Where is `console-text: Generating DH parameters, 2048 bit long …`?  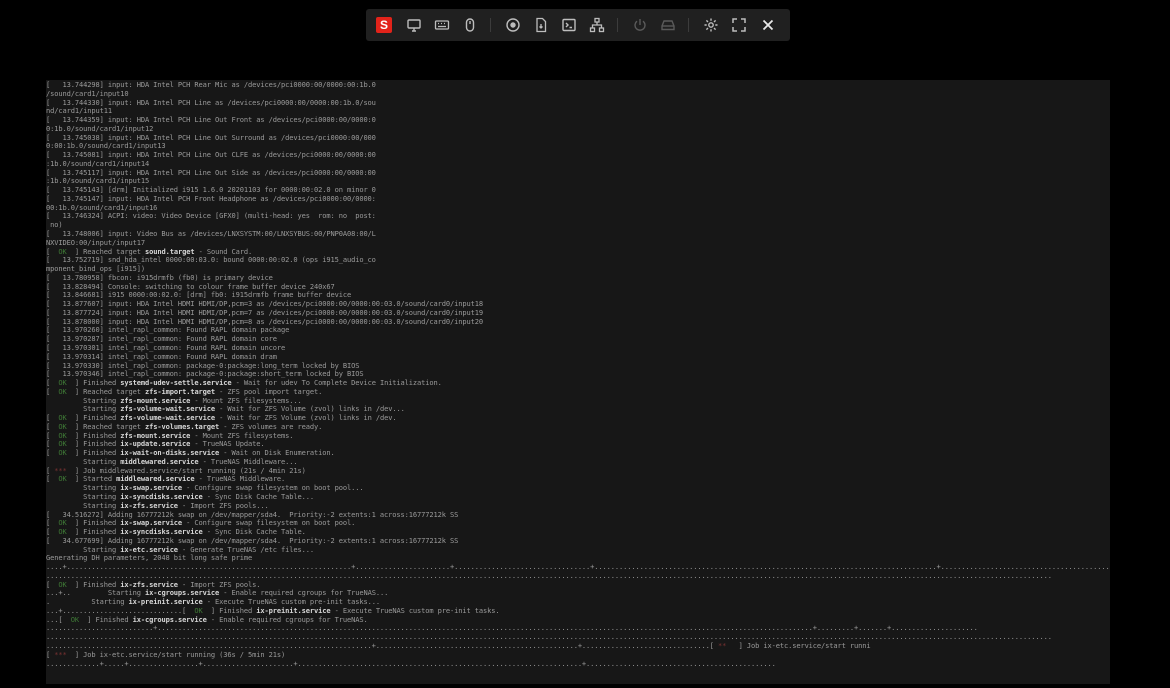
console-text: Generating DH parameters, 2048 bit long … is located at coordinates (149, 558).